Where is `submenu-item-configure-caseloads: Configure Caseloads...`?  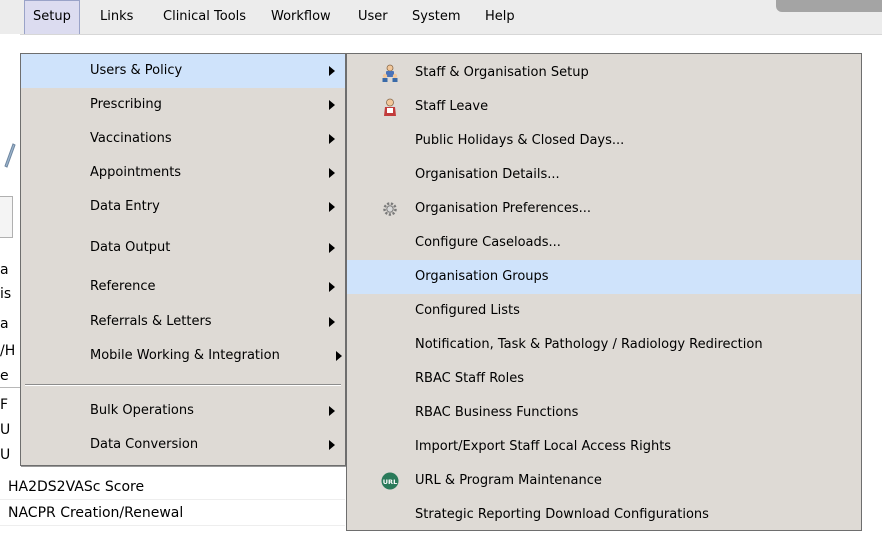 submenu-item-configure-caseloads: Configure Caseloads... is located at coordinates (604, 243).